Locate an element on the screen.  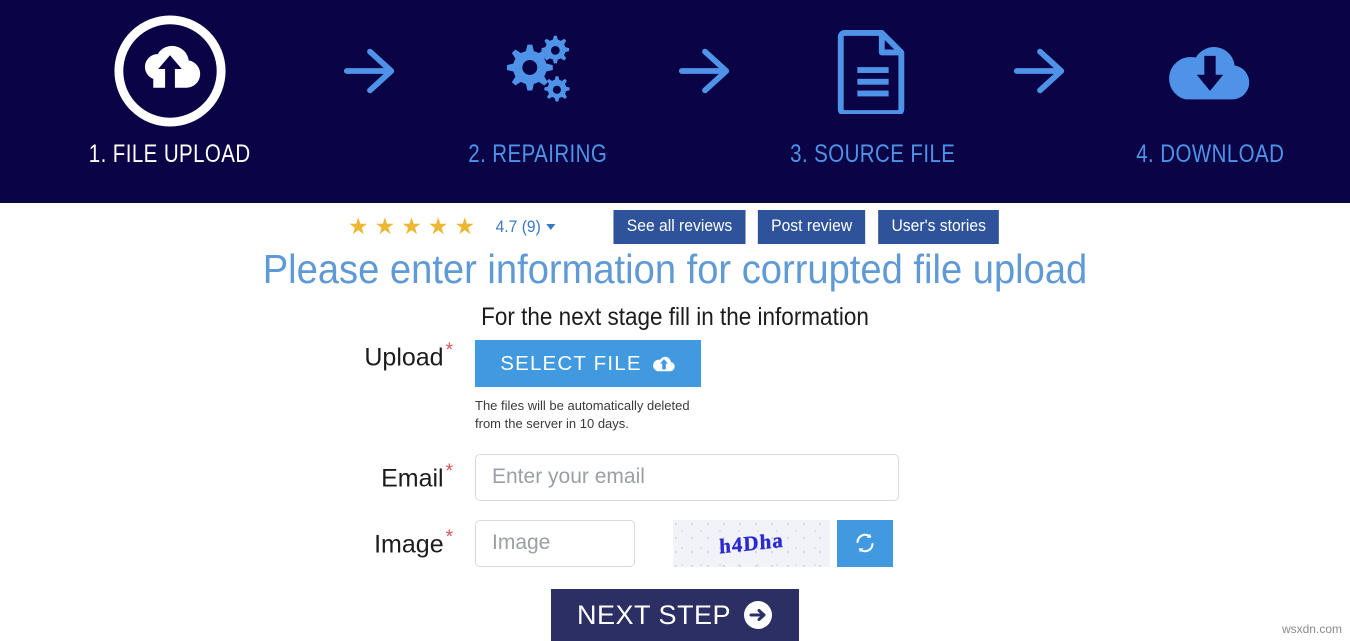
form-row-image: Image* h4Dha is located at coordinates (675, 543).